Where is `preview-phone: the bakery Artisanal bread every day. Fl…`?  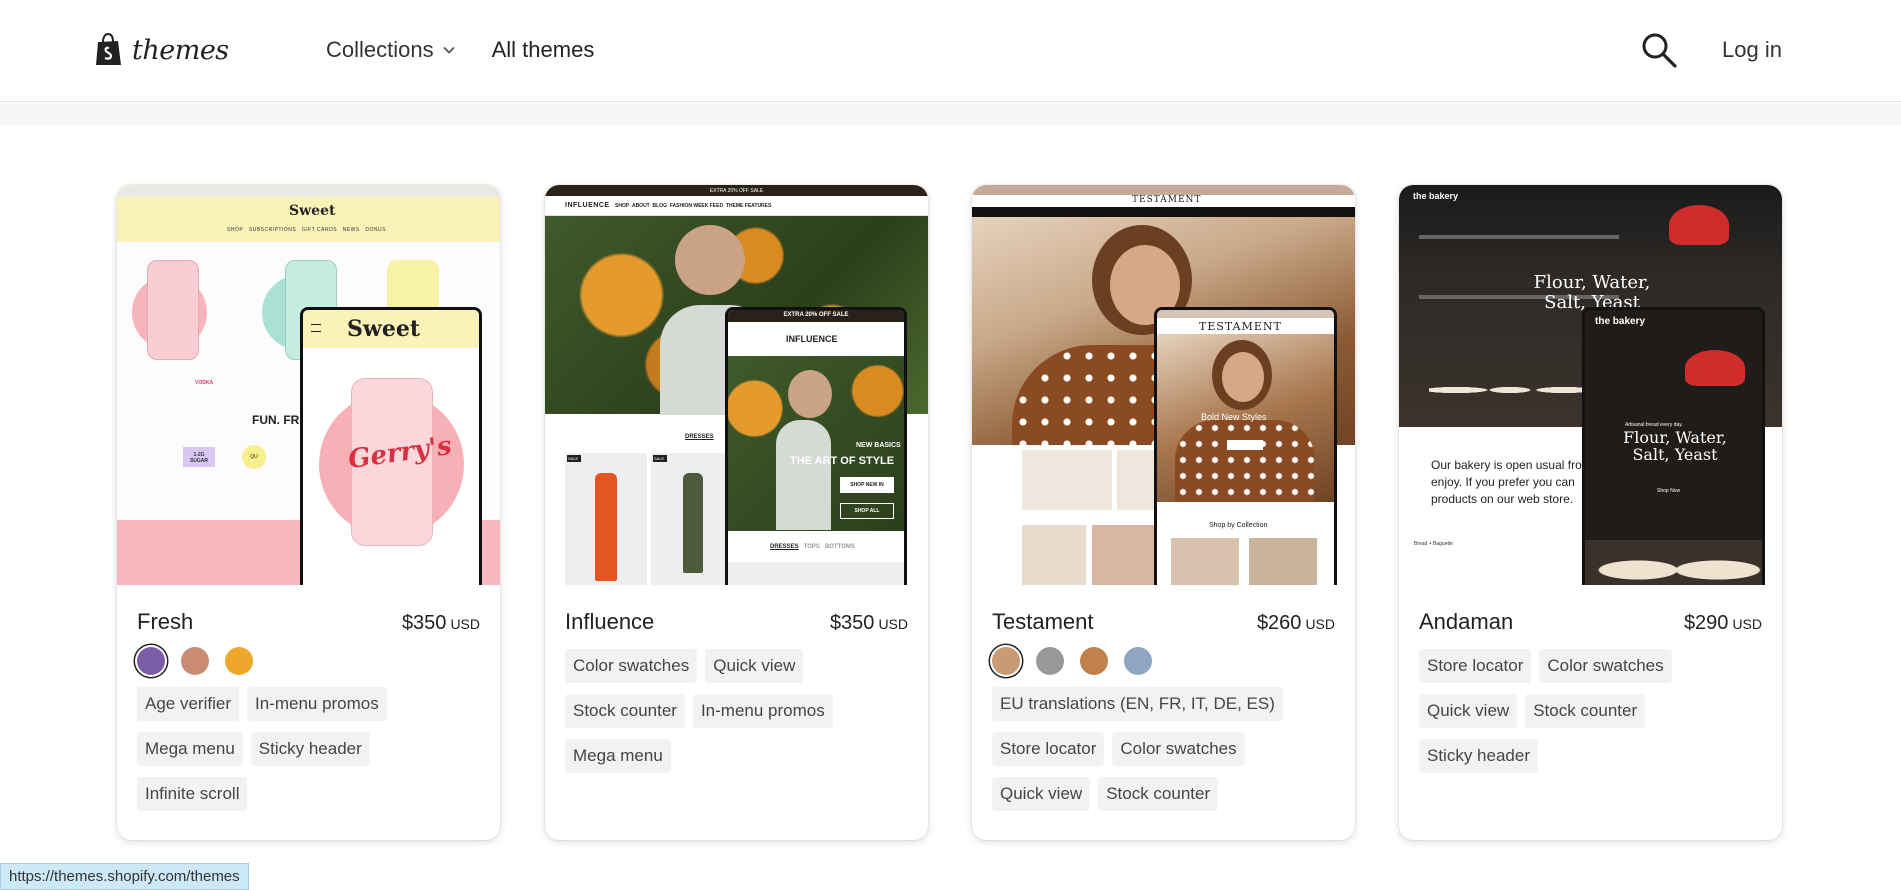 preview-phone: the bakery Artisanal bread every day. Fl… is located at coordinates (1673, 446).